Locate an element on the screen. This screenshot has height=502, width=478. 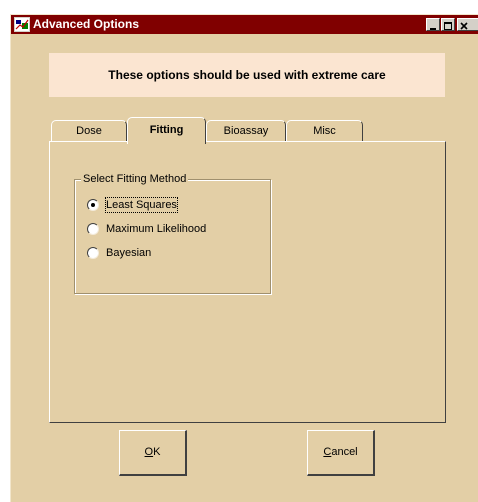
maximize-button is located at coordinates (448, 24).